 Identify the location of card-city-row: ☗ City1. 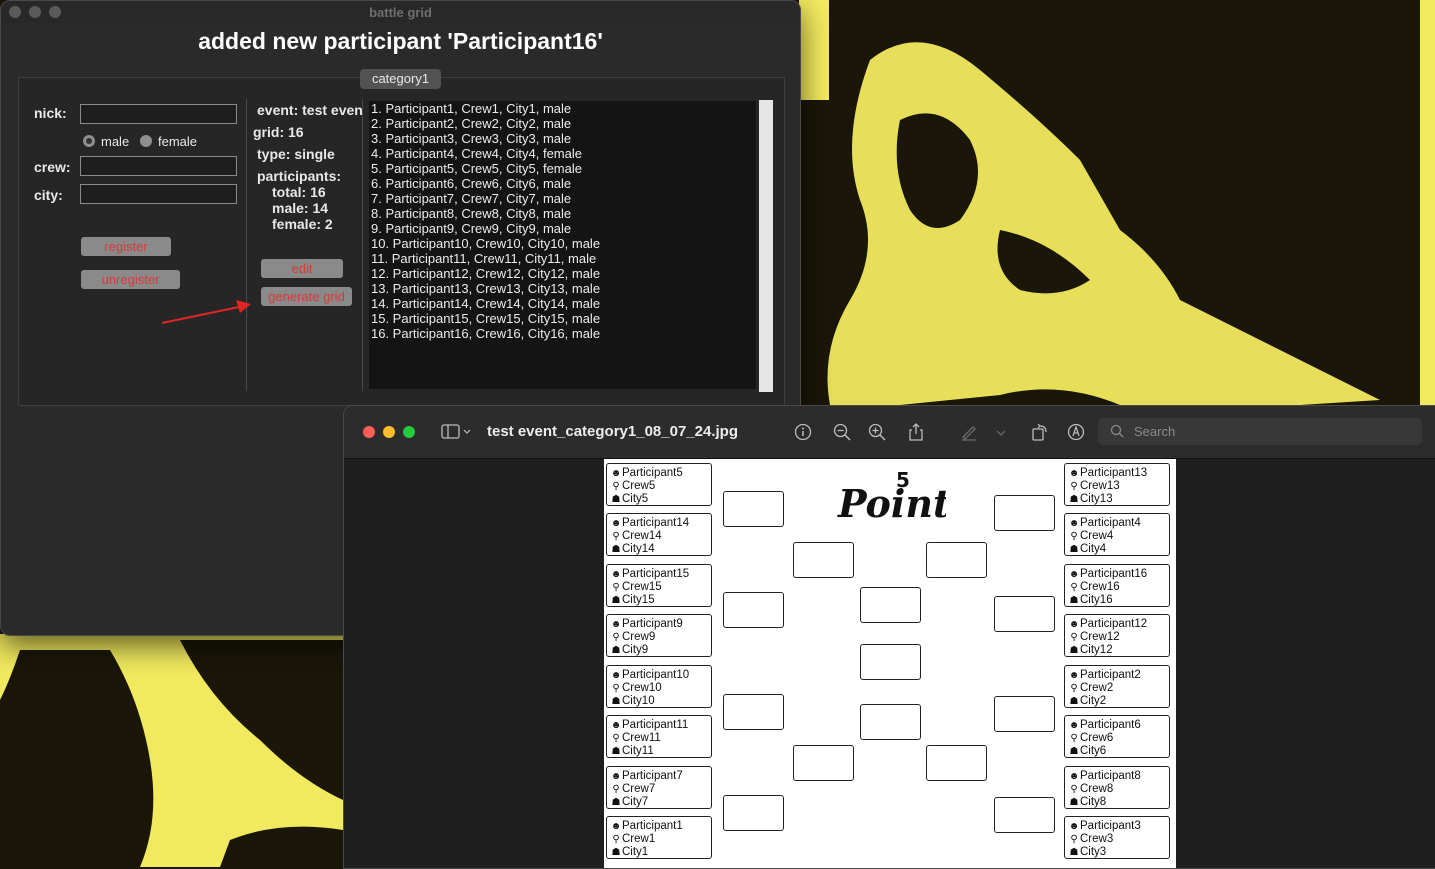
(629, 852).